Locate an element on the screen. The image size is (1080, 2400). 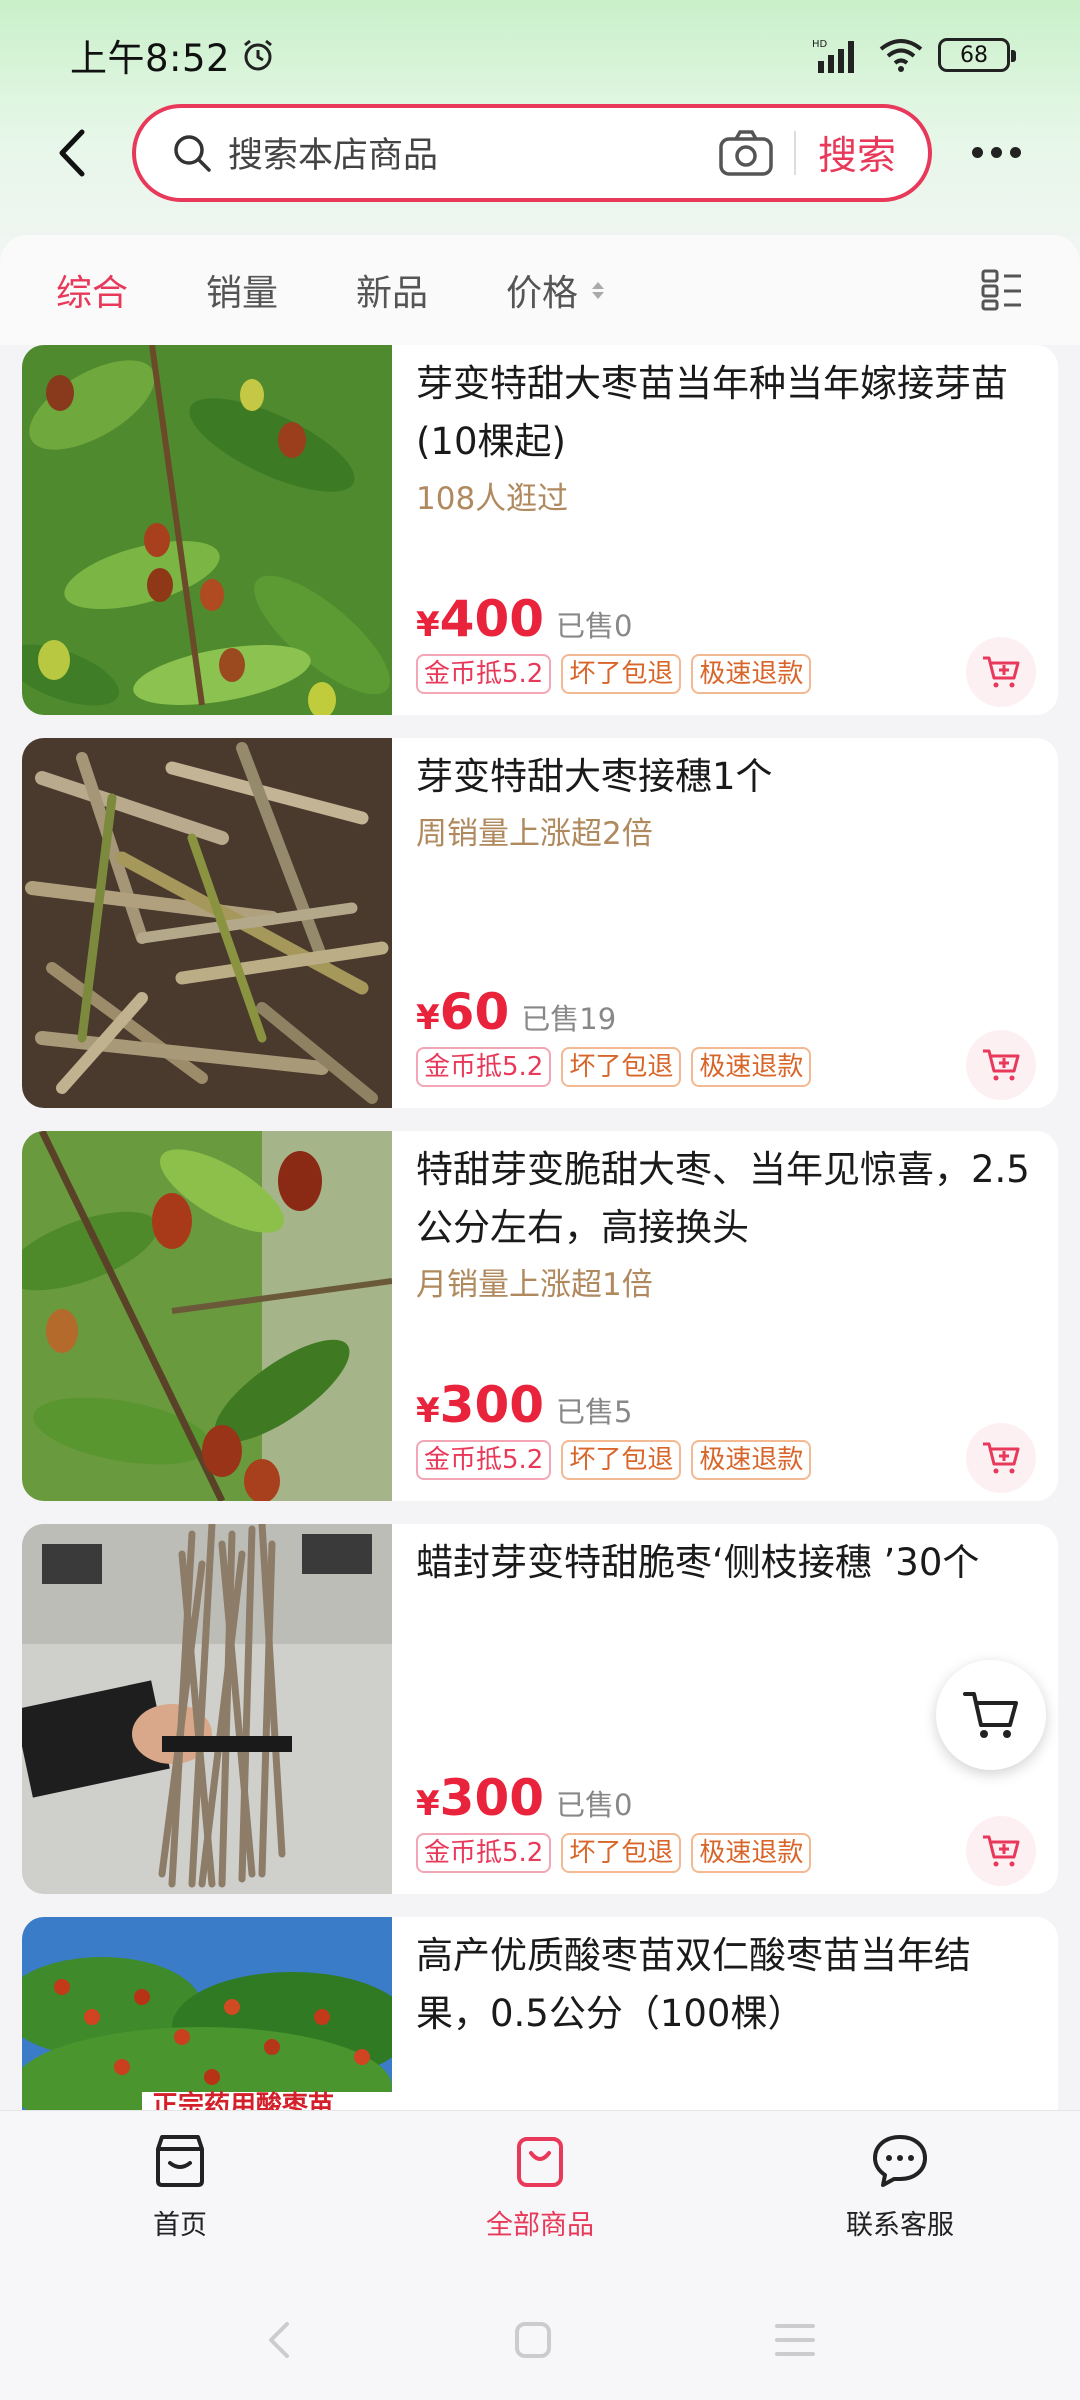
bottom-navigation: 首页 全部商品 联系客服 is located at coordinates (540, 2195).